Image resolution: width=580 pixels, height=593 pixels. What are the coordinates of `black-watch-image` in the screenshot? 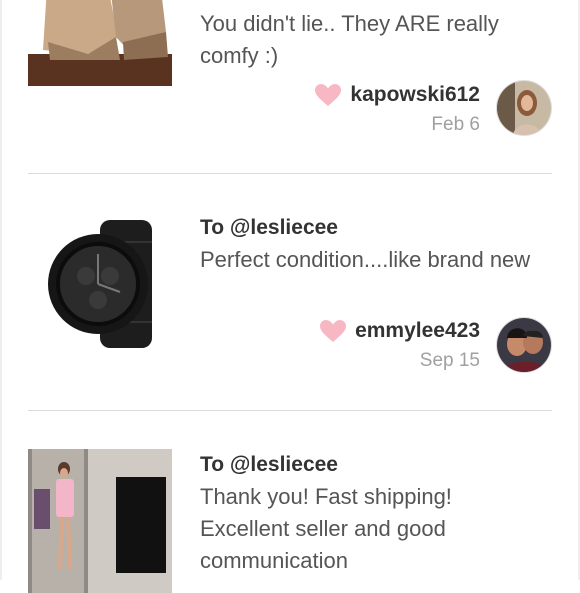 It's located at (100, 284).